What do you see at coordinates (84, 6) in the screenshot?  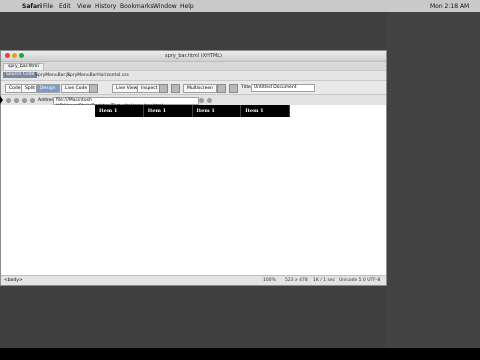 I see `menu-view: View` at bounding box center [84, 6].